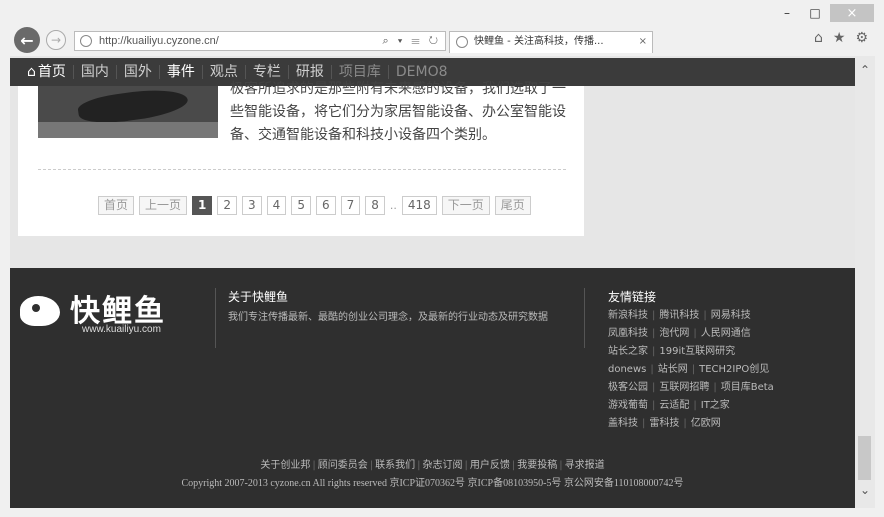 Image resolution: width=884 pixels, height=517 pixels. What do you see at coordinates (643, 42) in the screenshot?
I see `tab-close-icon: ×` at bounding box center [643, 42].